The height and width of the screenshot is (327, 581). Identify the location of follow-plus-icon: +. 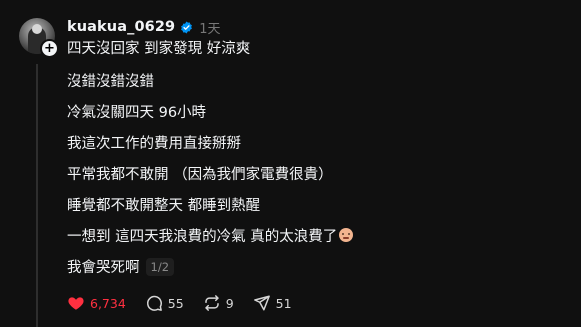
(49, 48).